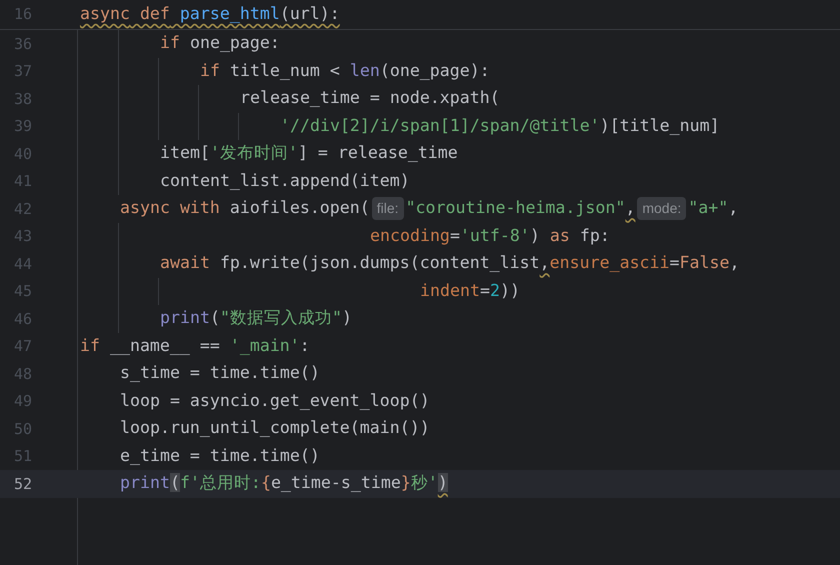 This screenshot has height=565, width=840. I want to click on code-text: async with aiofiles.open(, so click(245, 208).